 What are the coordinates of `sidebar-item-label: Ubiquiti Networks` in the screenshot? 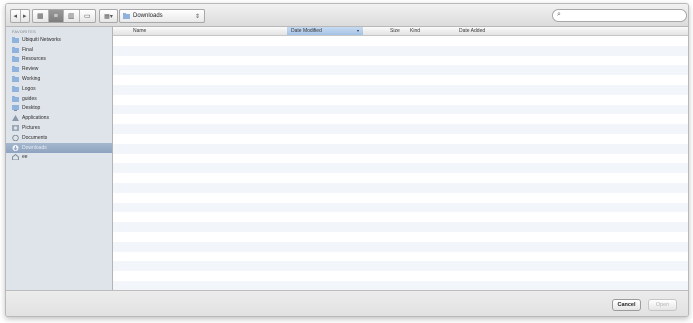 It's located at (41, 39).